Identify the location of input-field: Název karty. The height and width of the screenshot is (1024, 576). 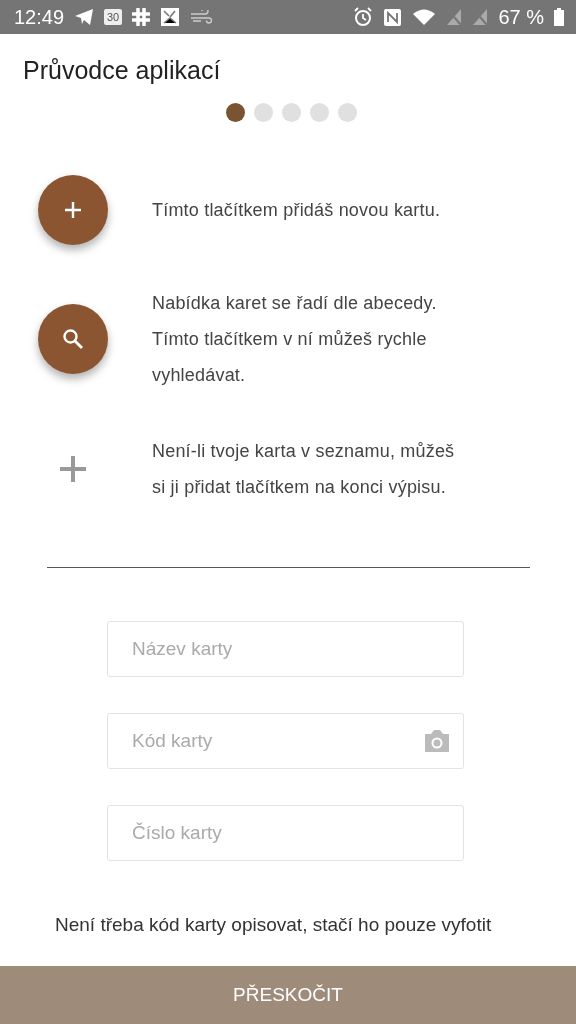
(285, 649).